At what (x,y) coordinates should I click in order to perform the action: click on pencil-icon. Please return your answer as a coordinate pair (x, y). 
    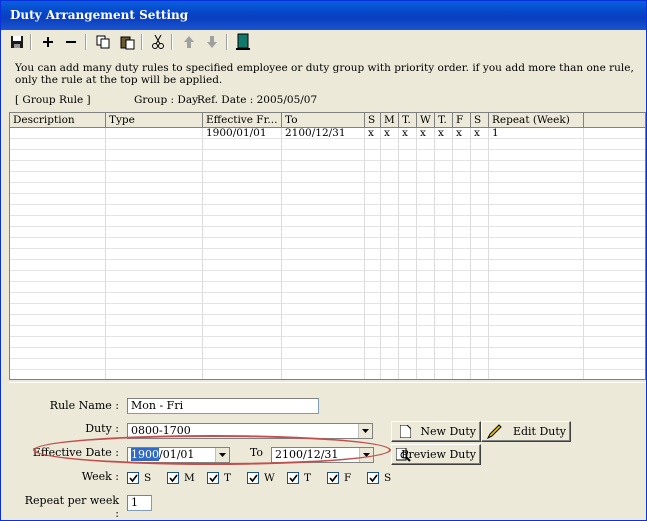
    Looking at the image, I should click on (494, 433).